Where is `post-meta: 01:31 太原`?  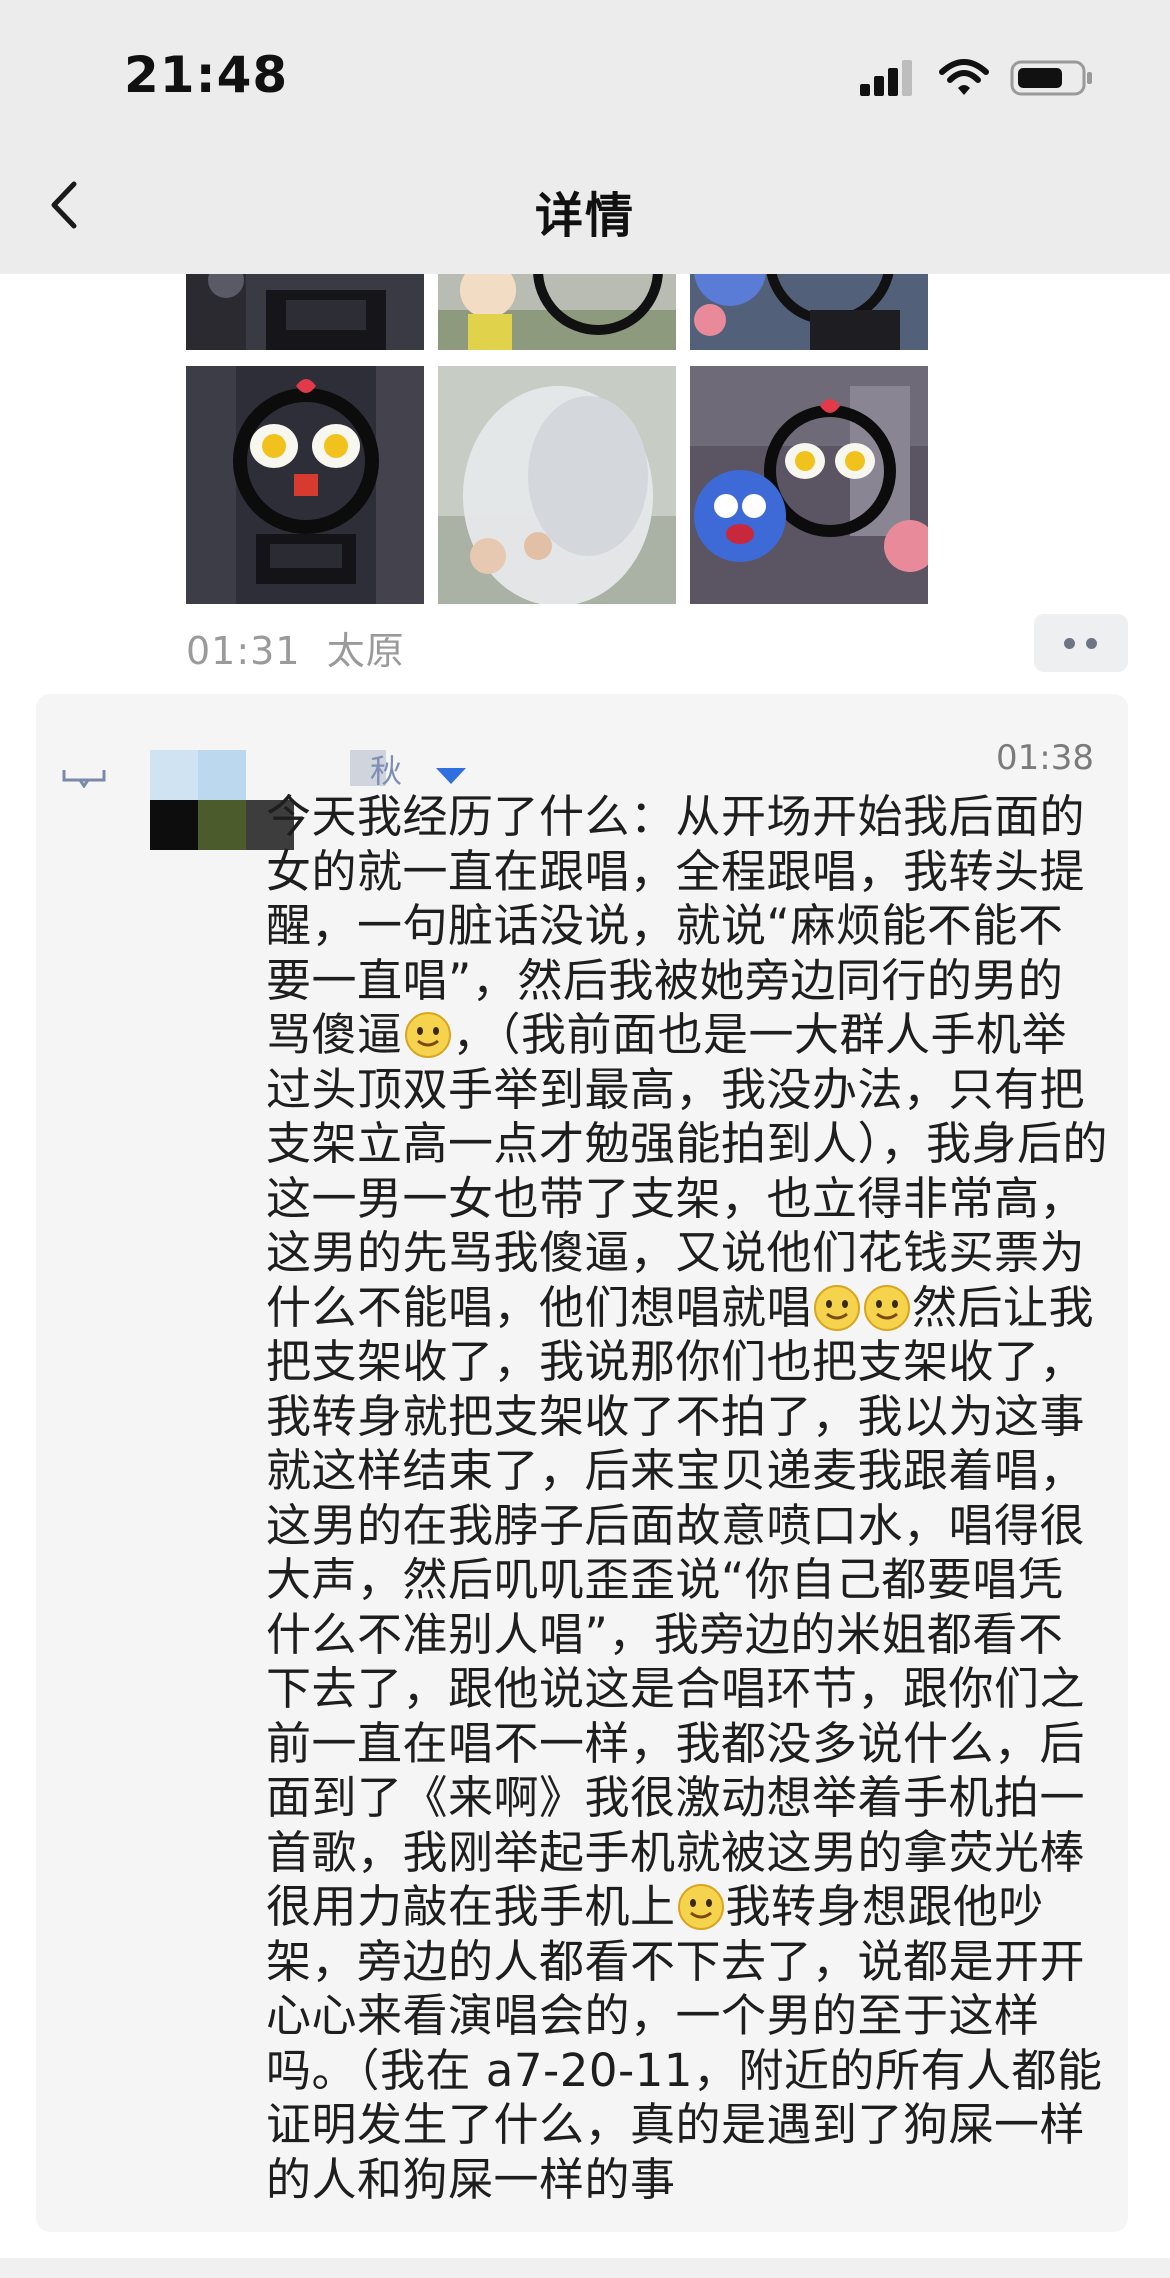 post-meta: 01:31 太原 is located at coordinates (295, 647).